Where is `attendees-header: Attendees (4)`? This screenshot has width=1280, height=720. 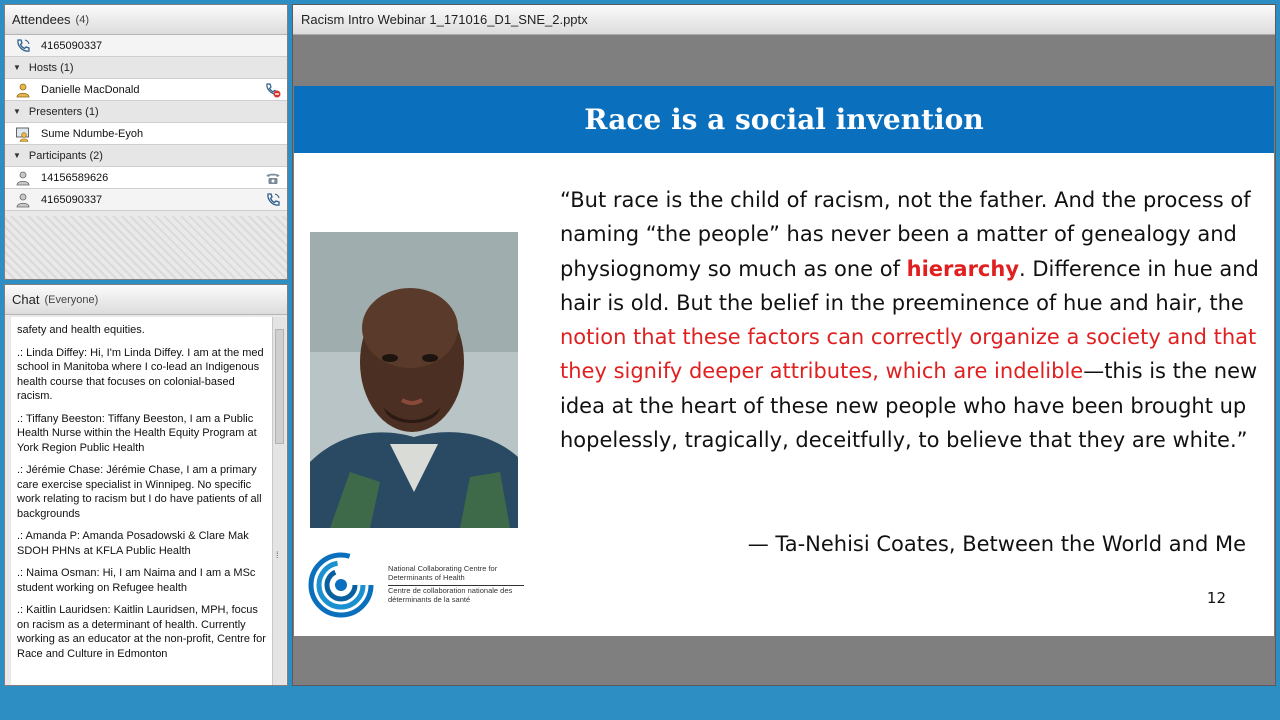 attendees-header: Attendees (4) is located at coordinates (146, 20).